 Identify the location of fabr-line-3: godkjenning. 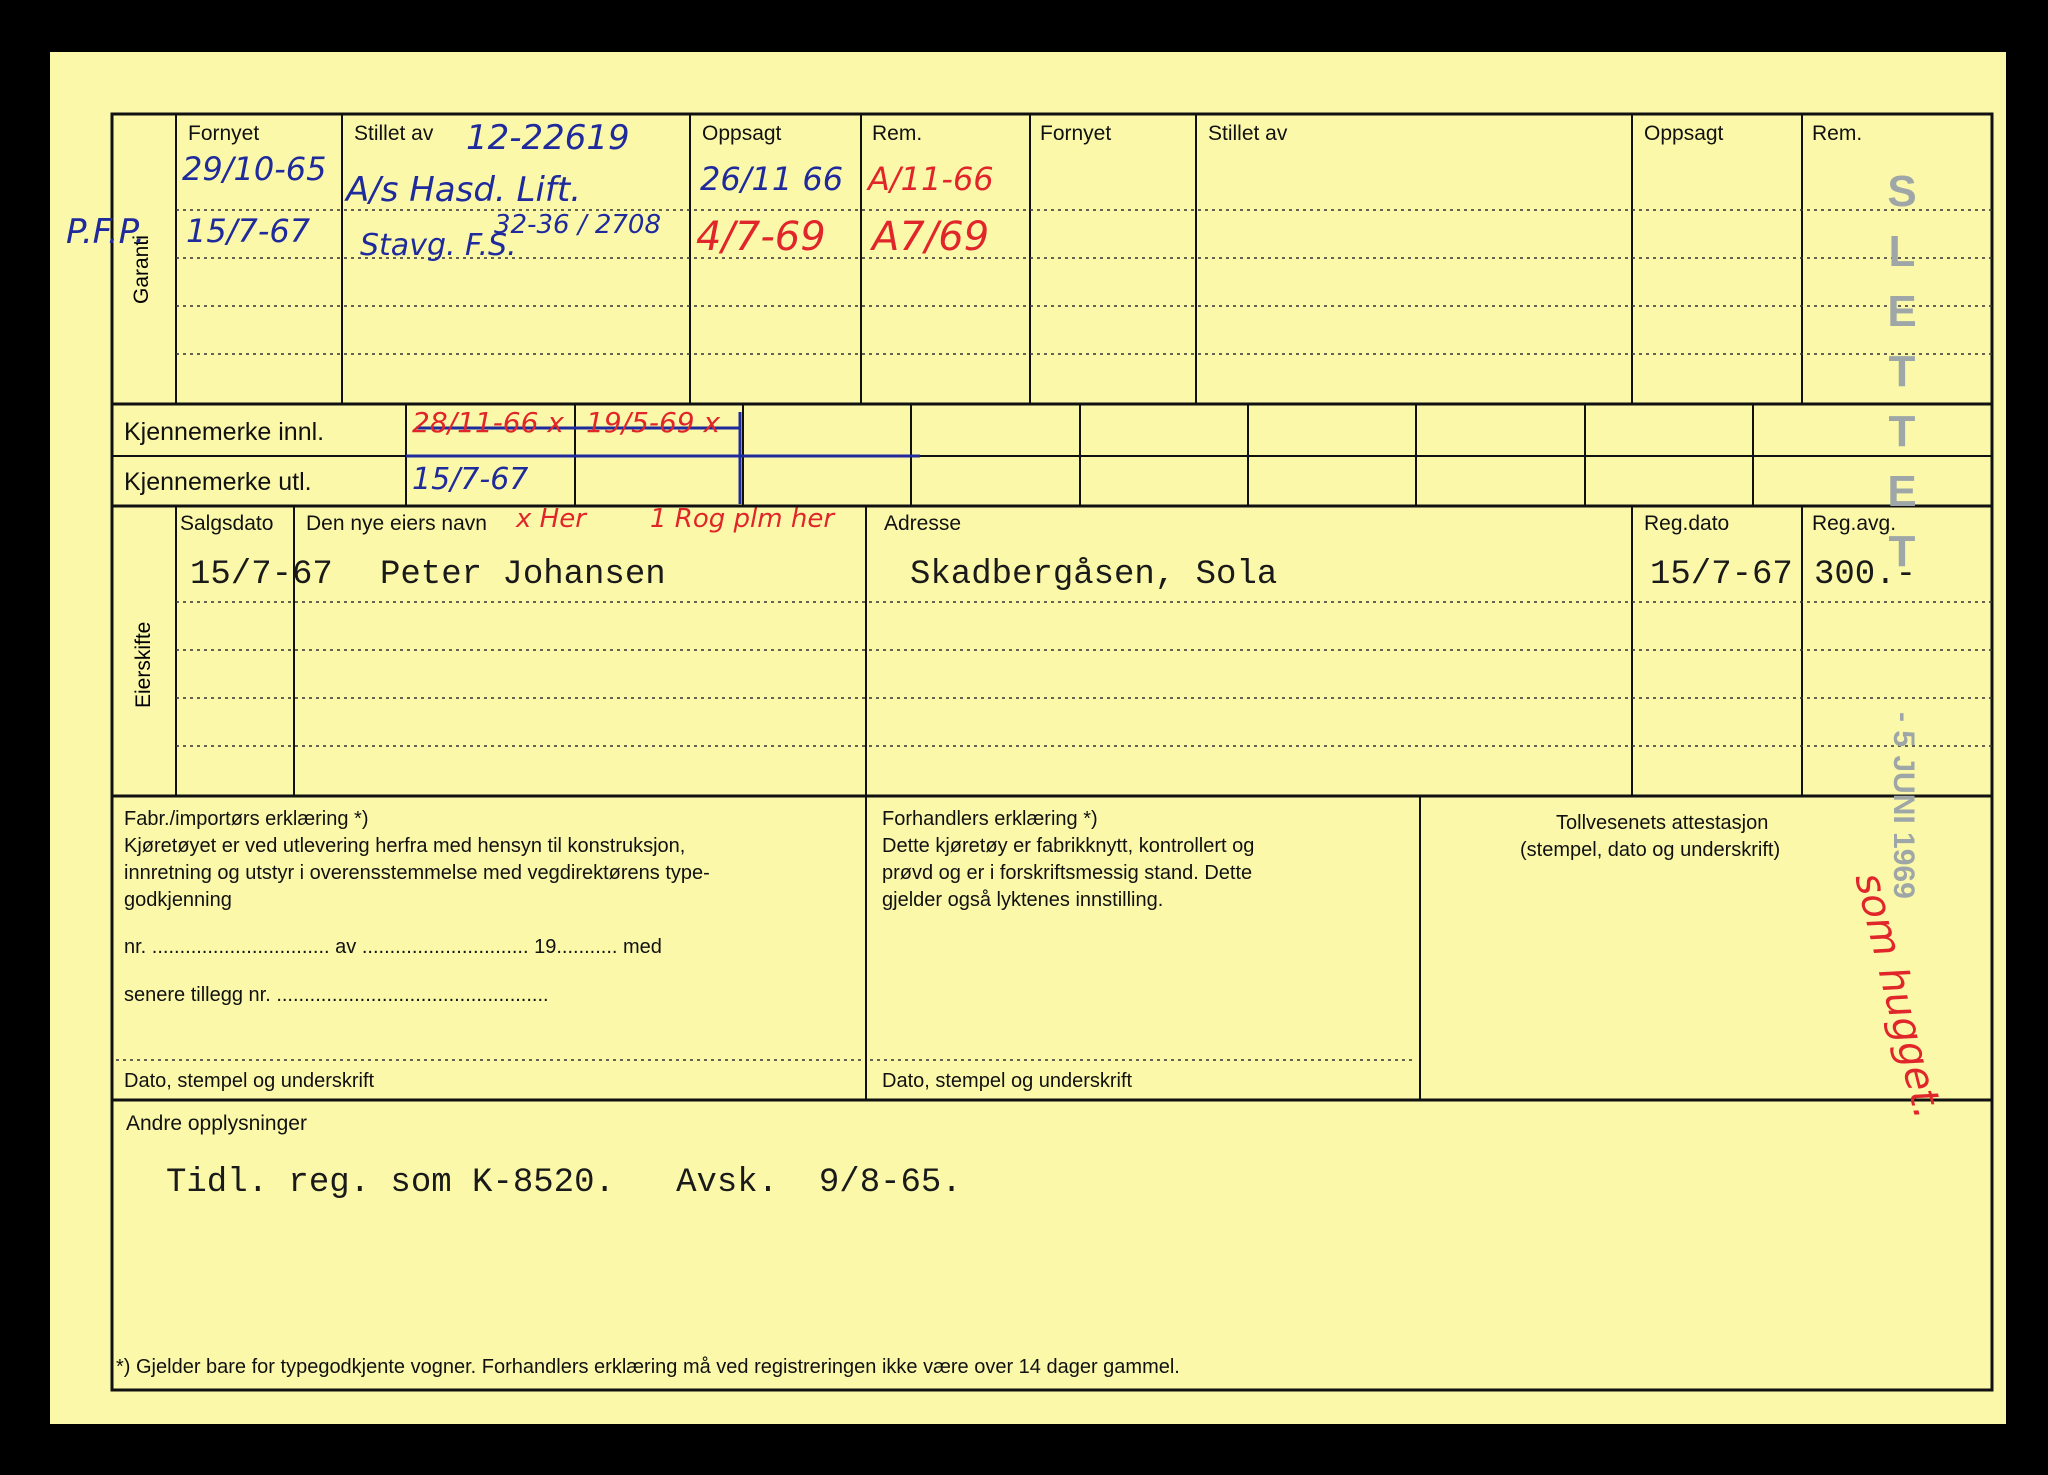
(178, 900).